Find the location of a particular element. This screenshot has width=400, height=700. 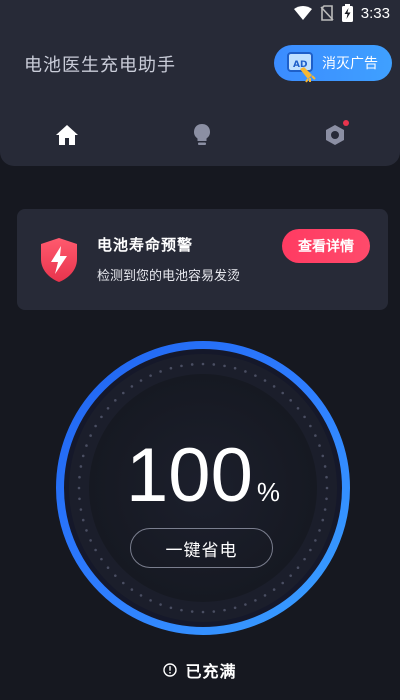

nav-tips is located at coordinates (202, 135).